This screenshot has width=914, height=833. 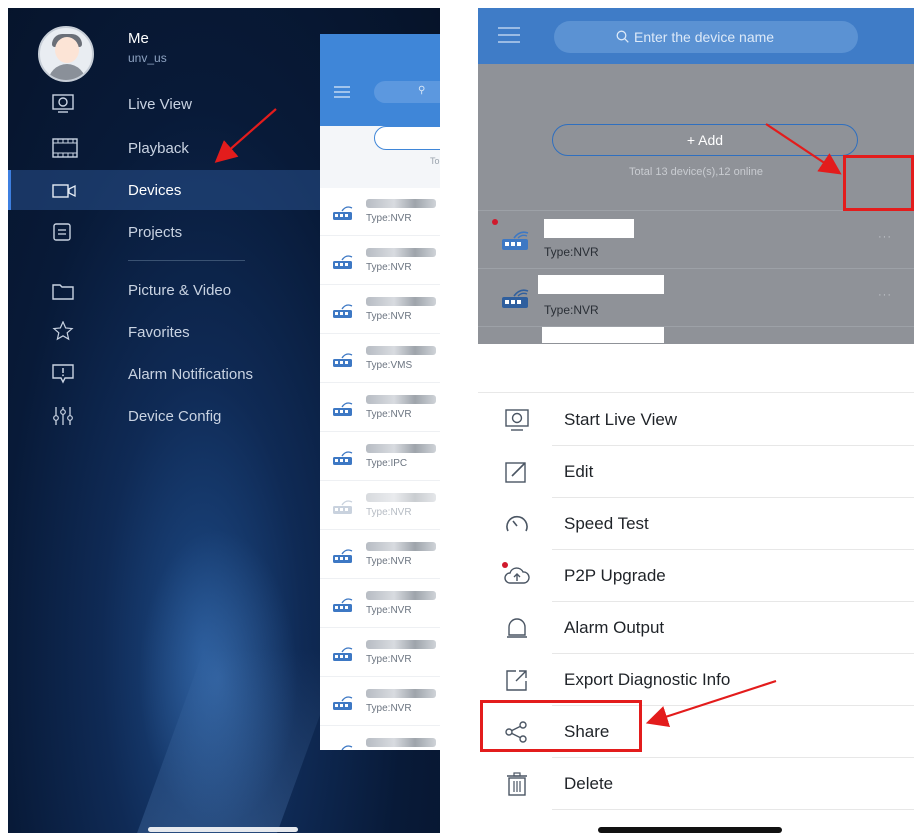 What do you see at coordinates (603, 335) in the screenshot?
I see `device-name-redacted` at bounding box center [603, 335].